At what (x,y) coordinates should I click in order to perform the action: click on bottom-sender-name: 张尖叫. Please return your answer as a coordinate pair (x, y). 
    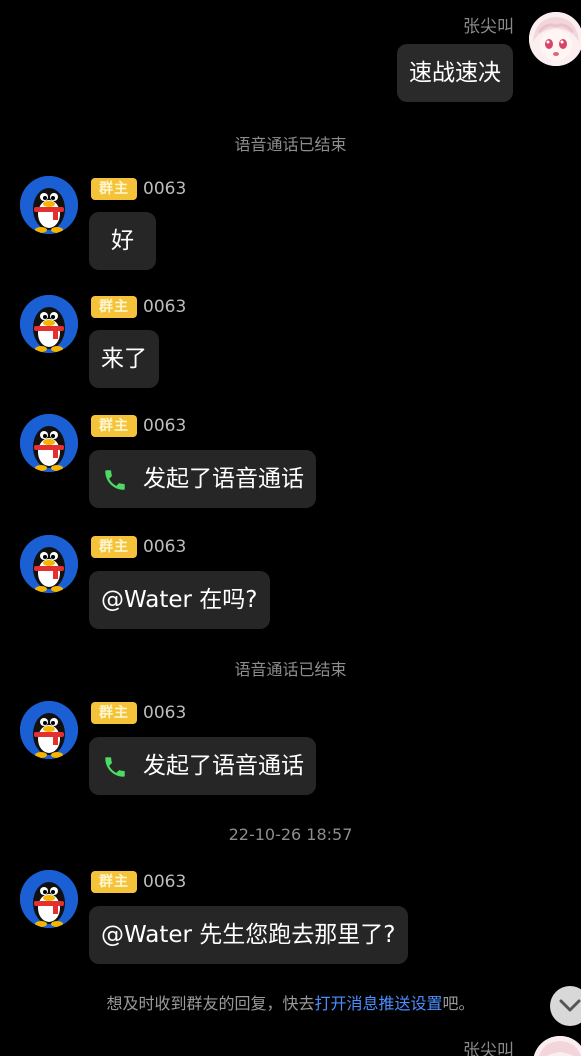
    Looking at the image, I should click on (488, 1048).